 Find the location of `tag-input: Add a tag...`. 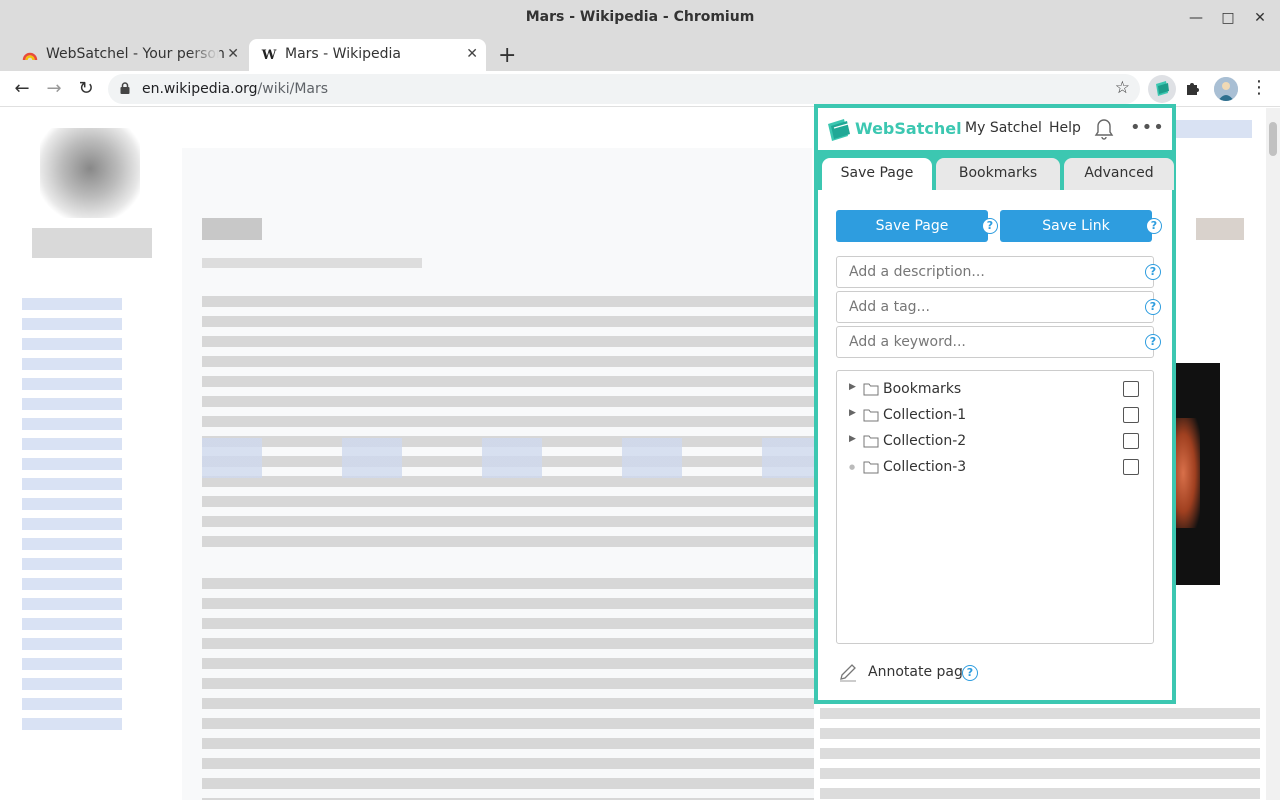

tag-input: Add a tag... is located at coordinates (995, 307).